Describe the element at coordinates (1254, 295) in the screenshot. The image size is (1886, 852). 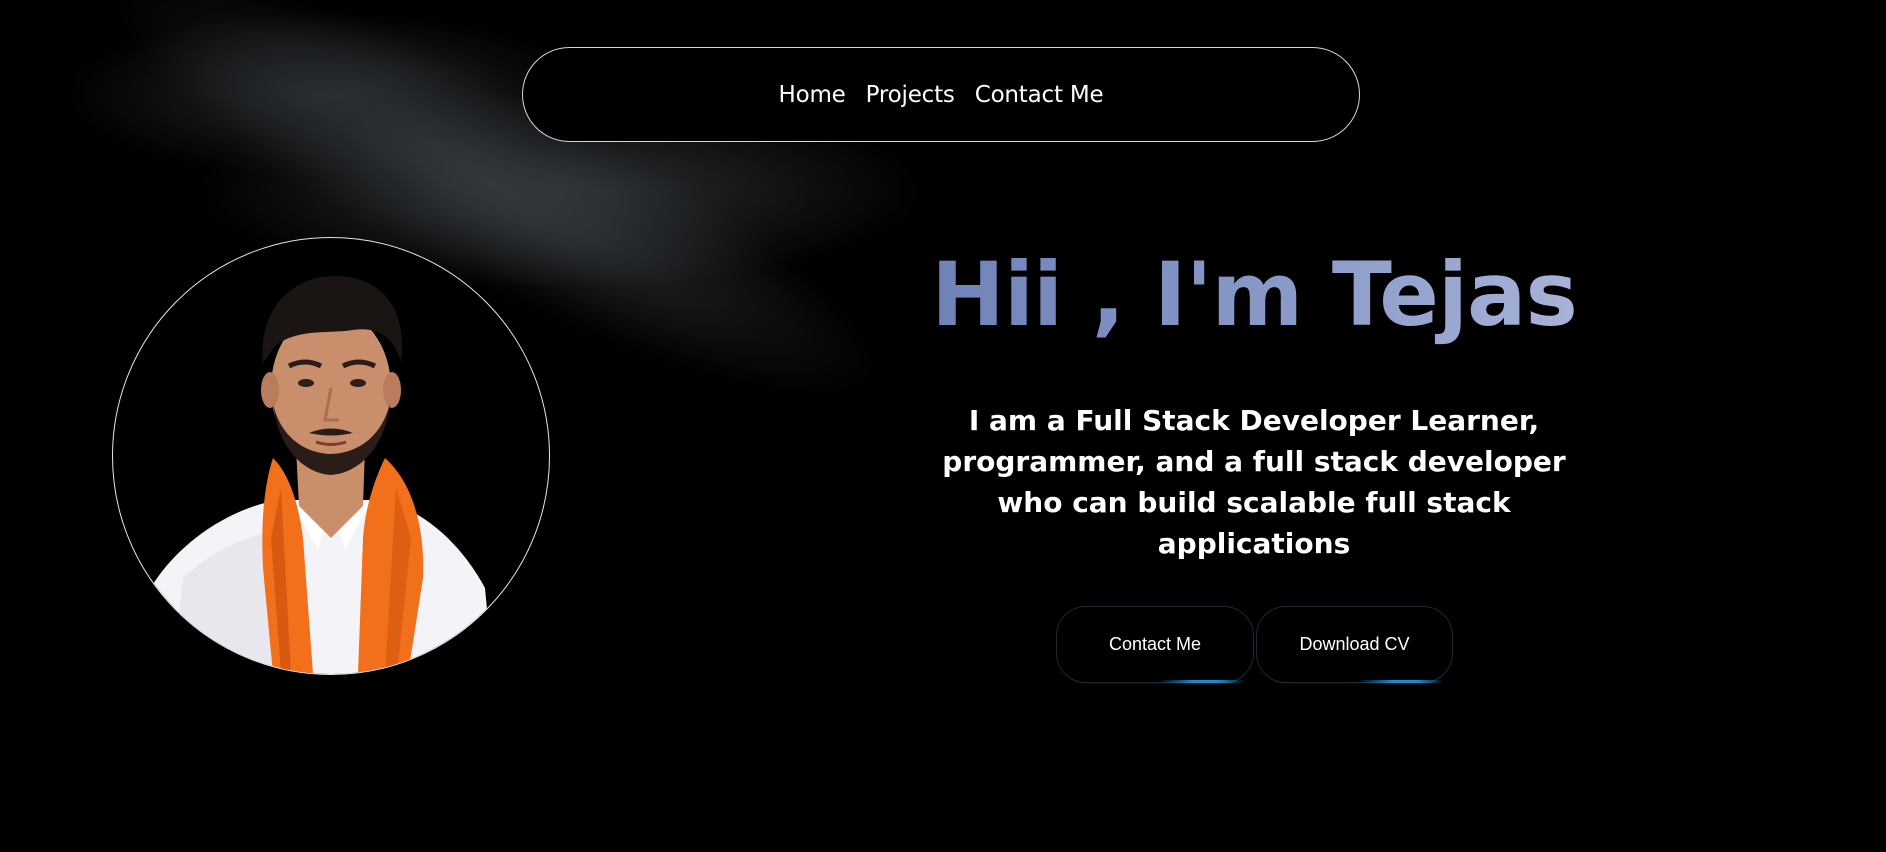
I see `hero-title: Hii , I'm Tejas` at that location.